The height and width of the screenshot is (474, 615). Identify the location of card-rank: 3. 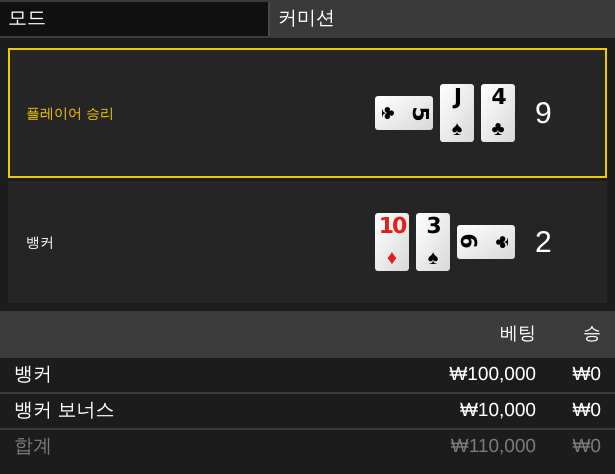
(433, 227).